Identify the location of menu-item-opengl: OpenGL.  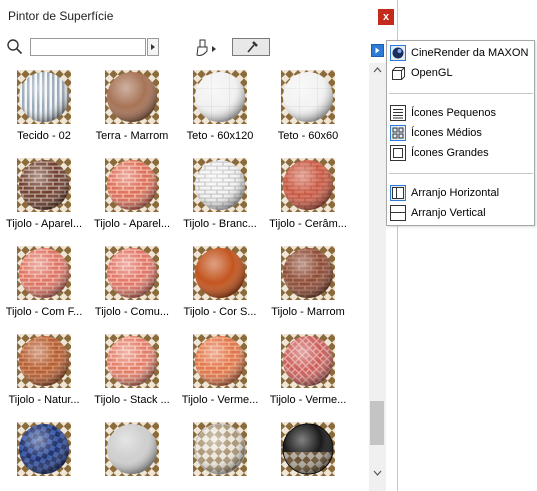
(461, 73).